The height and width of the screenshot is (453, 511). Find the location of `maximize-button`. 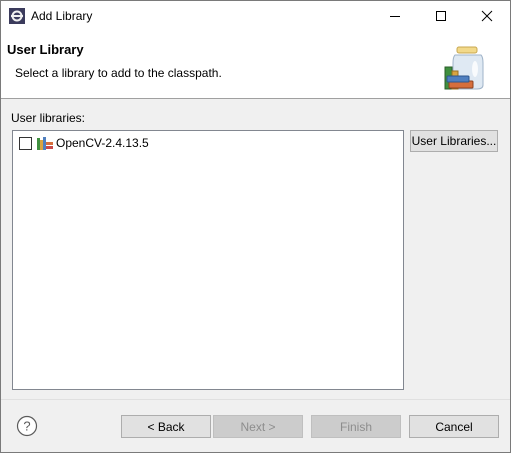

maximize-button is located at coordinates (441, 16).